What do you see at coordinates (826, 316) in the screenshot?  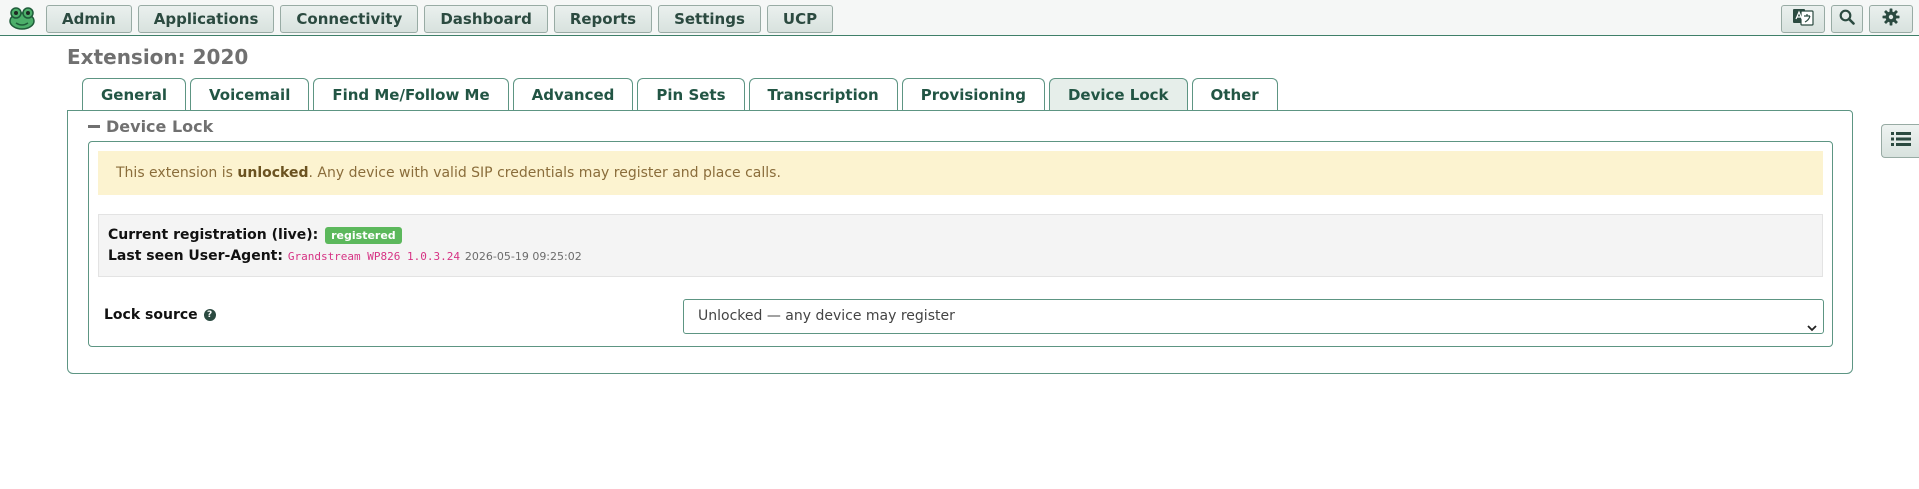 I see `lock-source-selected: Unlocked — any device may register` at bounding box center [826, 316].